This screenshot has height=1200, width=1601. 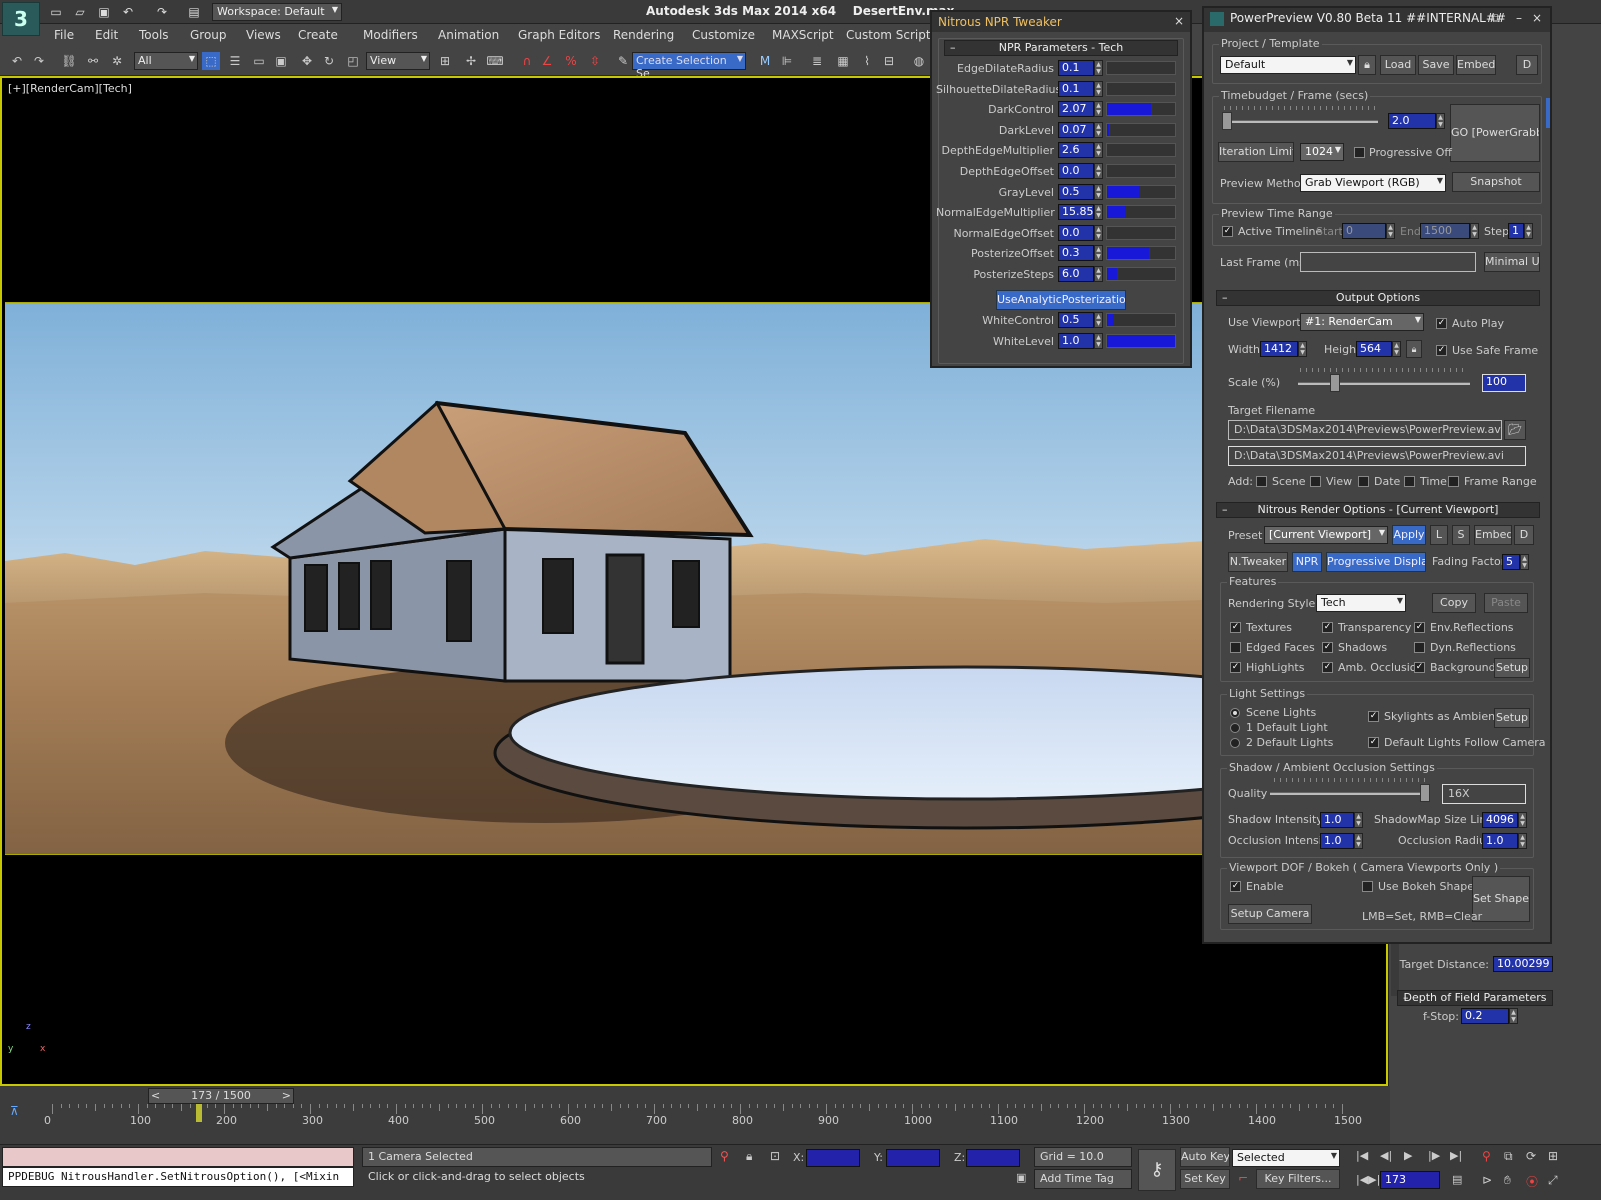 I want to click on iteration-limit-dropdown: 1024 ▼, so click(x=1322, y=152).